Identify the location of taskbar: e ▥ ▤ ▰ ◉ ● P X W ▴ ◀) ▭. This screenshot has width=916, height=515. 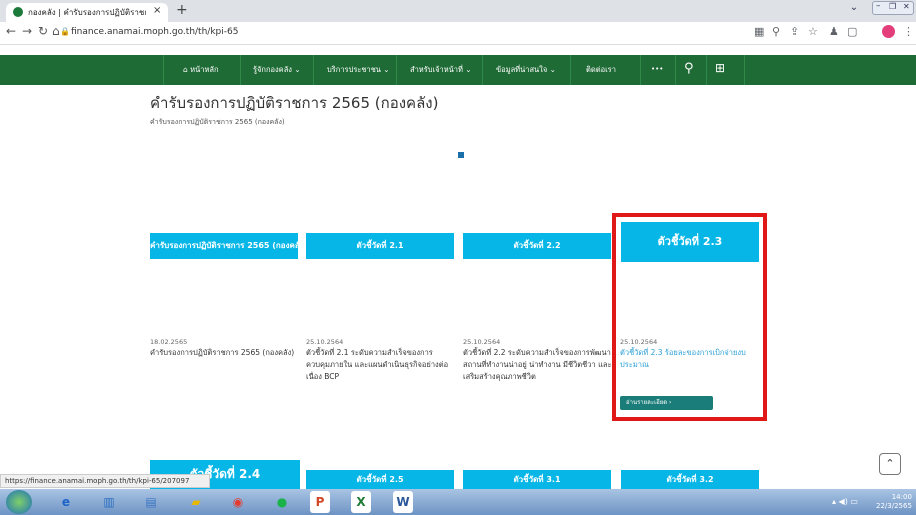
(458, 502).